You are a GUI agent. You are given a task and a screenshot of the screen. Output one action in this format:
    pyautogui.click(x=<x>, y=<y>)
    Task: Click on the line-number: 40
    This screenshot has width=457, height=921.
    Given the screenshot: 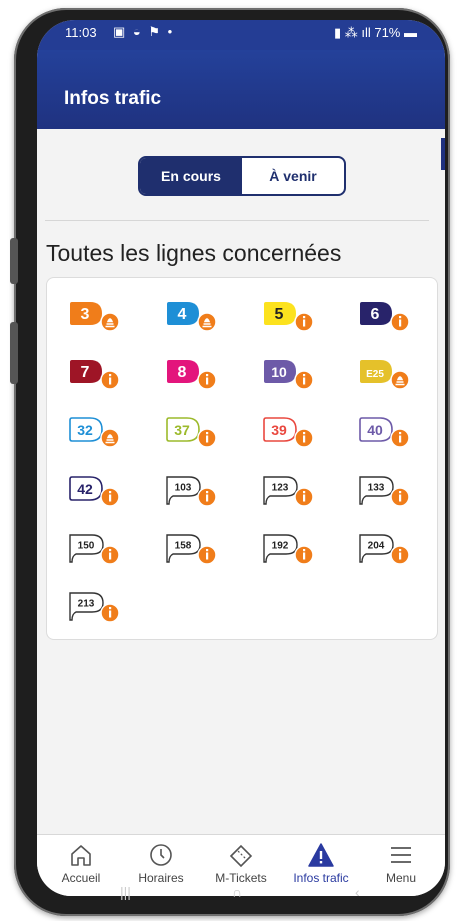 What is the action you would take?
    pyautogui.click(x=375, y=430)
    